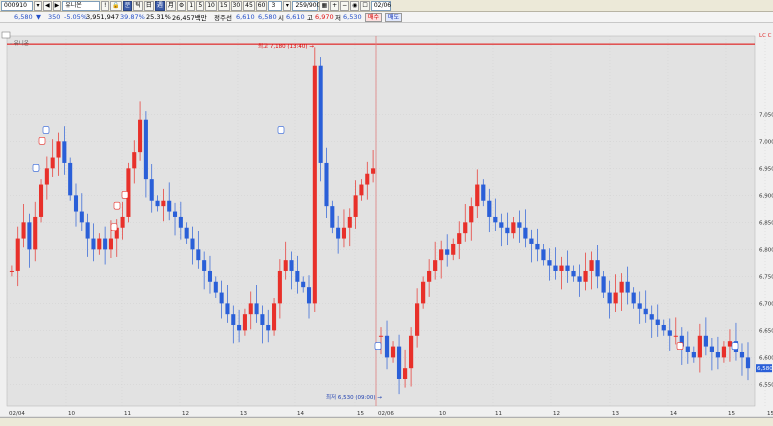 This screenshot has height=426, width=773. I want to click on current-price: 6,580, so click(23, 17).